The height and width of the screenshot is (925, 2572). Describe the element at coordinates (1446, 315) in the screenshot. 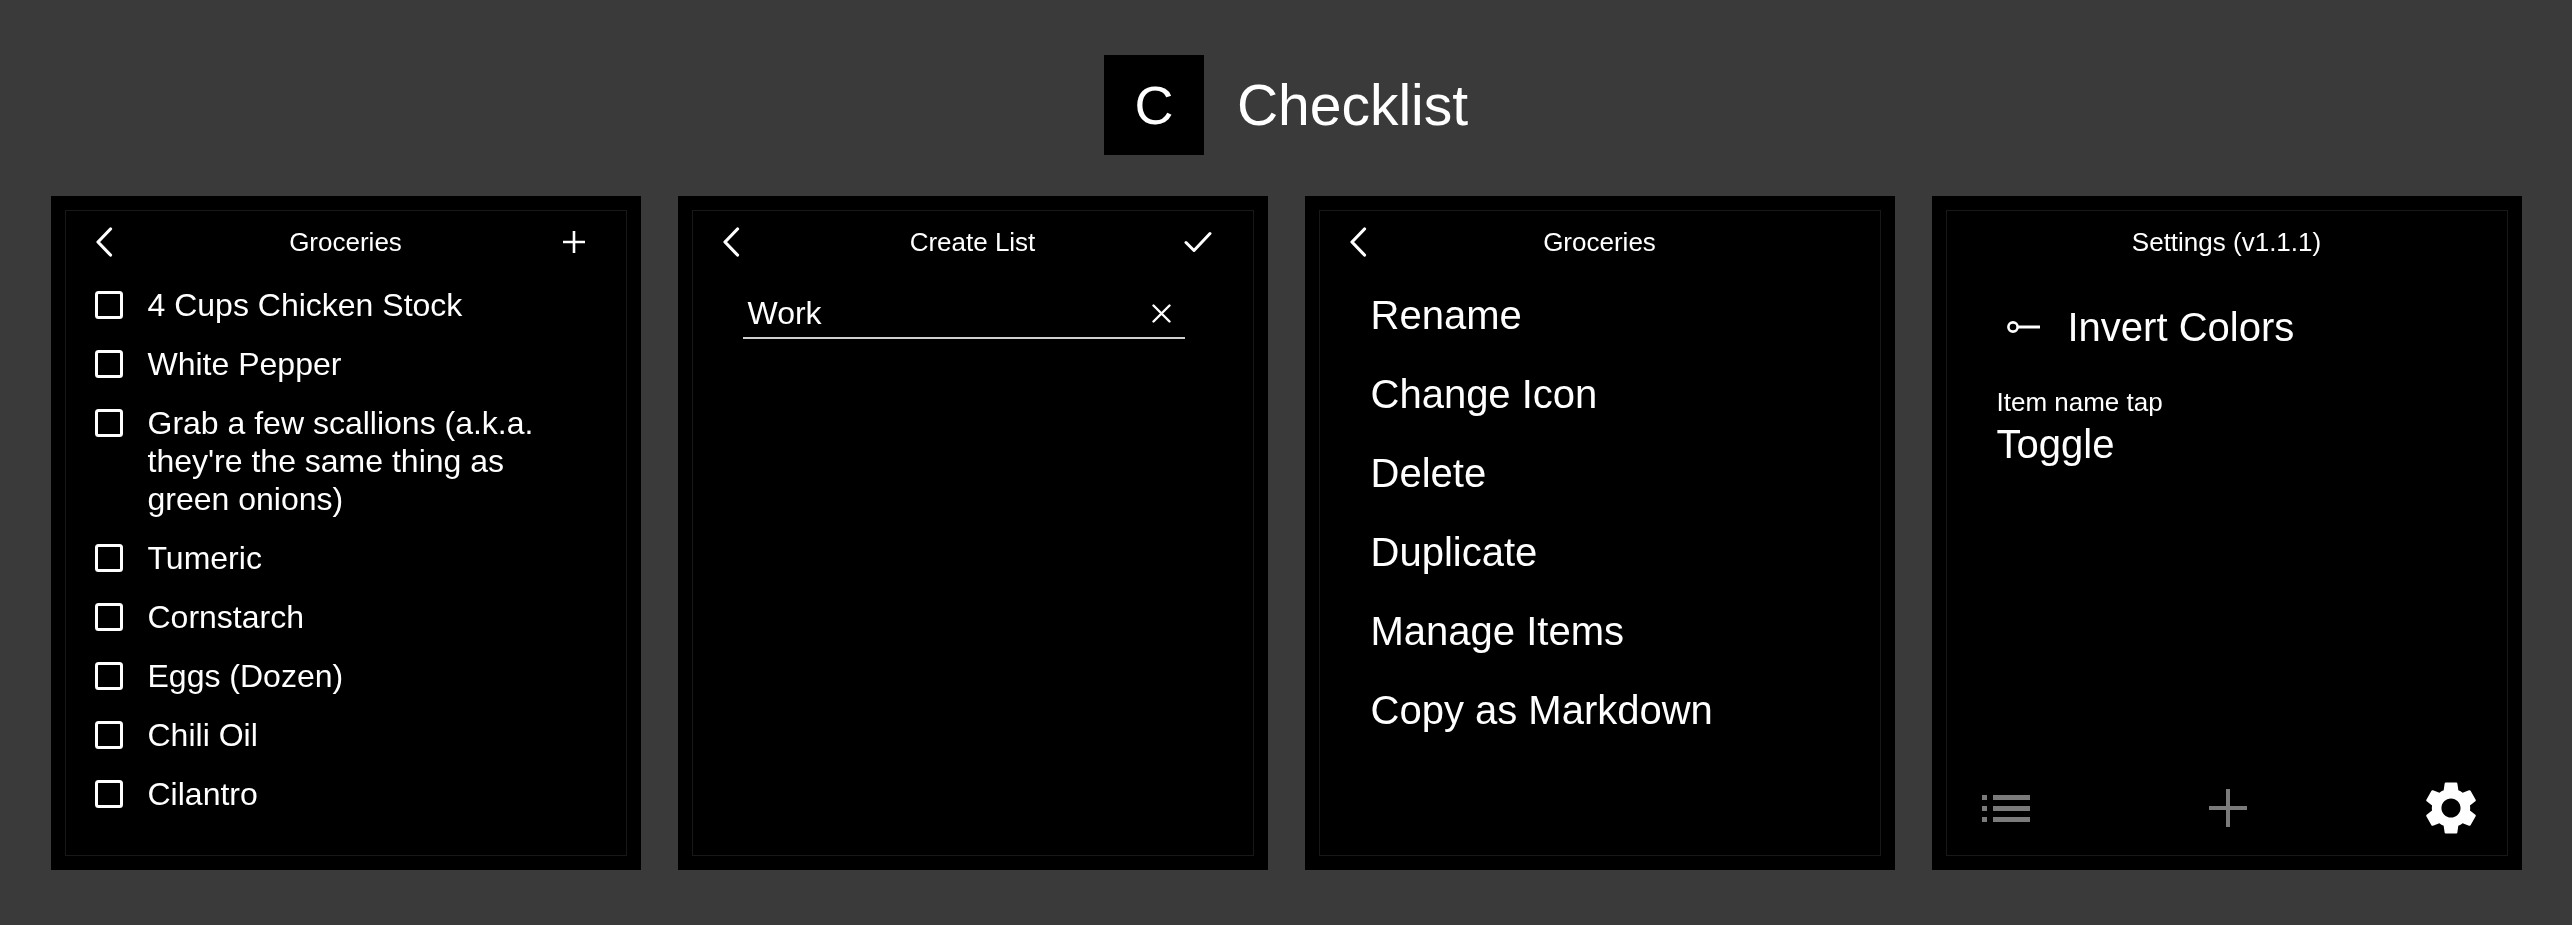

I see `menu-item: Rename` at that location.